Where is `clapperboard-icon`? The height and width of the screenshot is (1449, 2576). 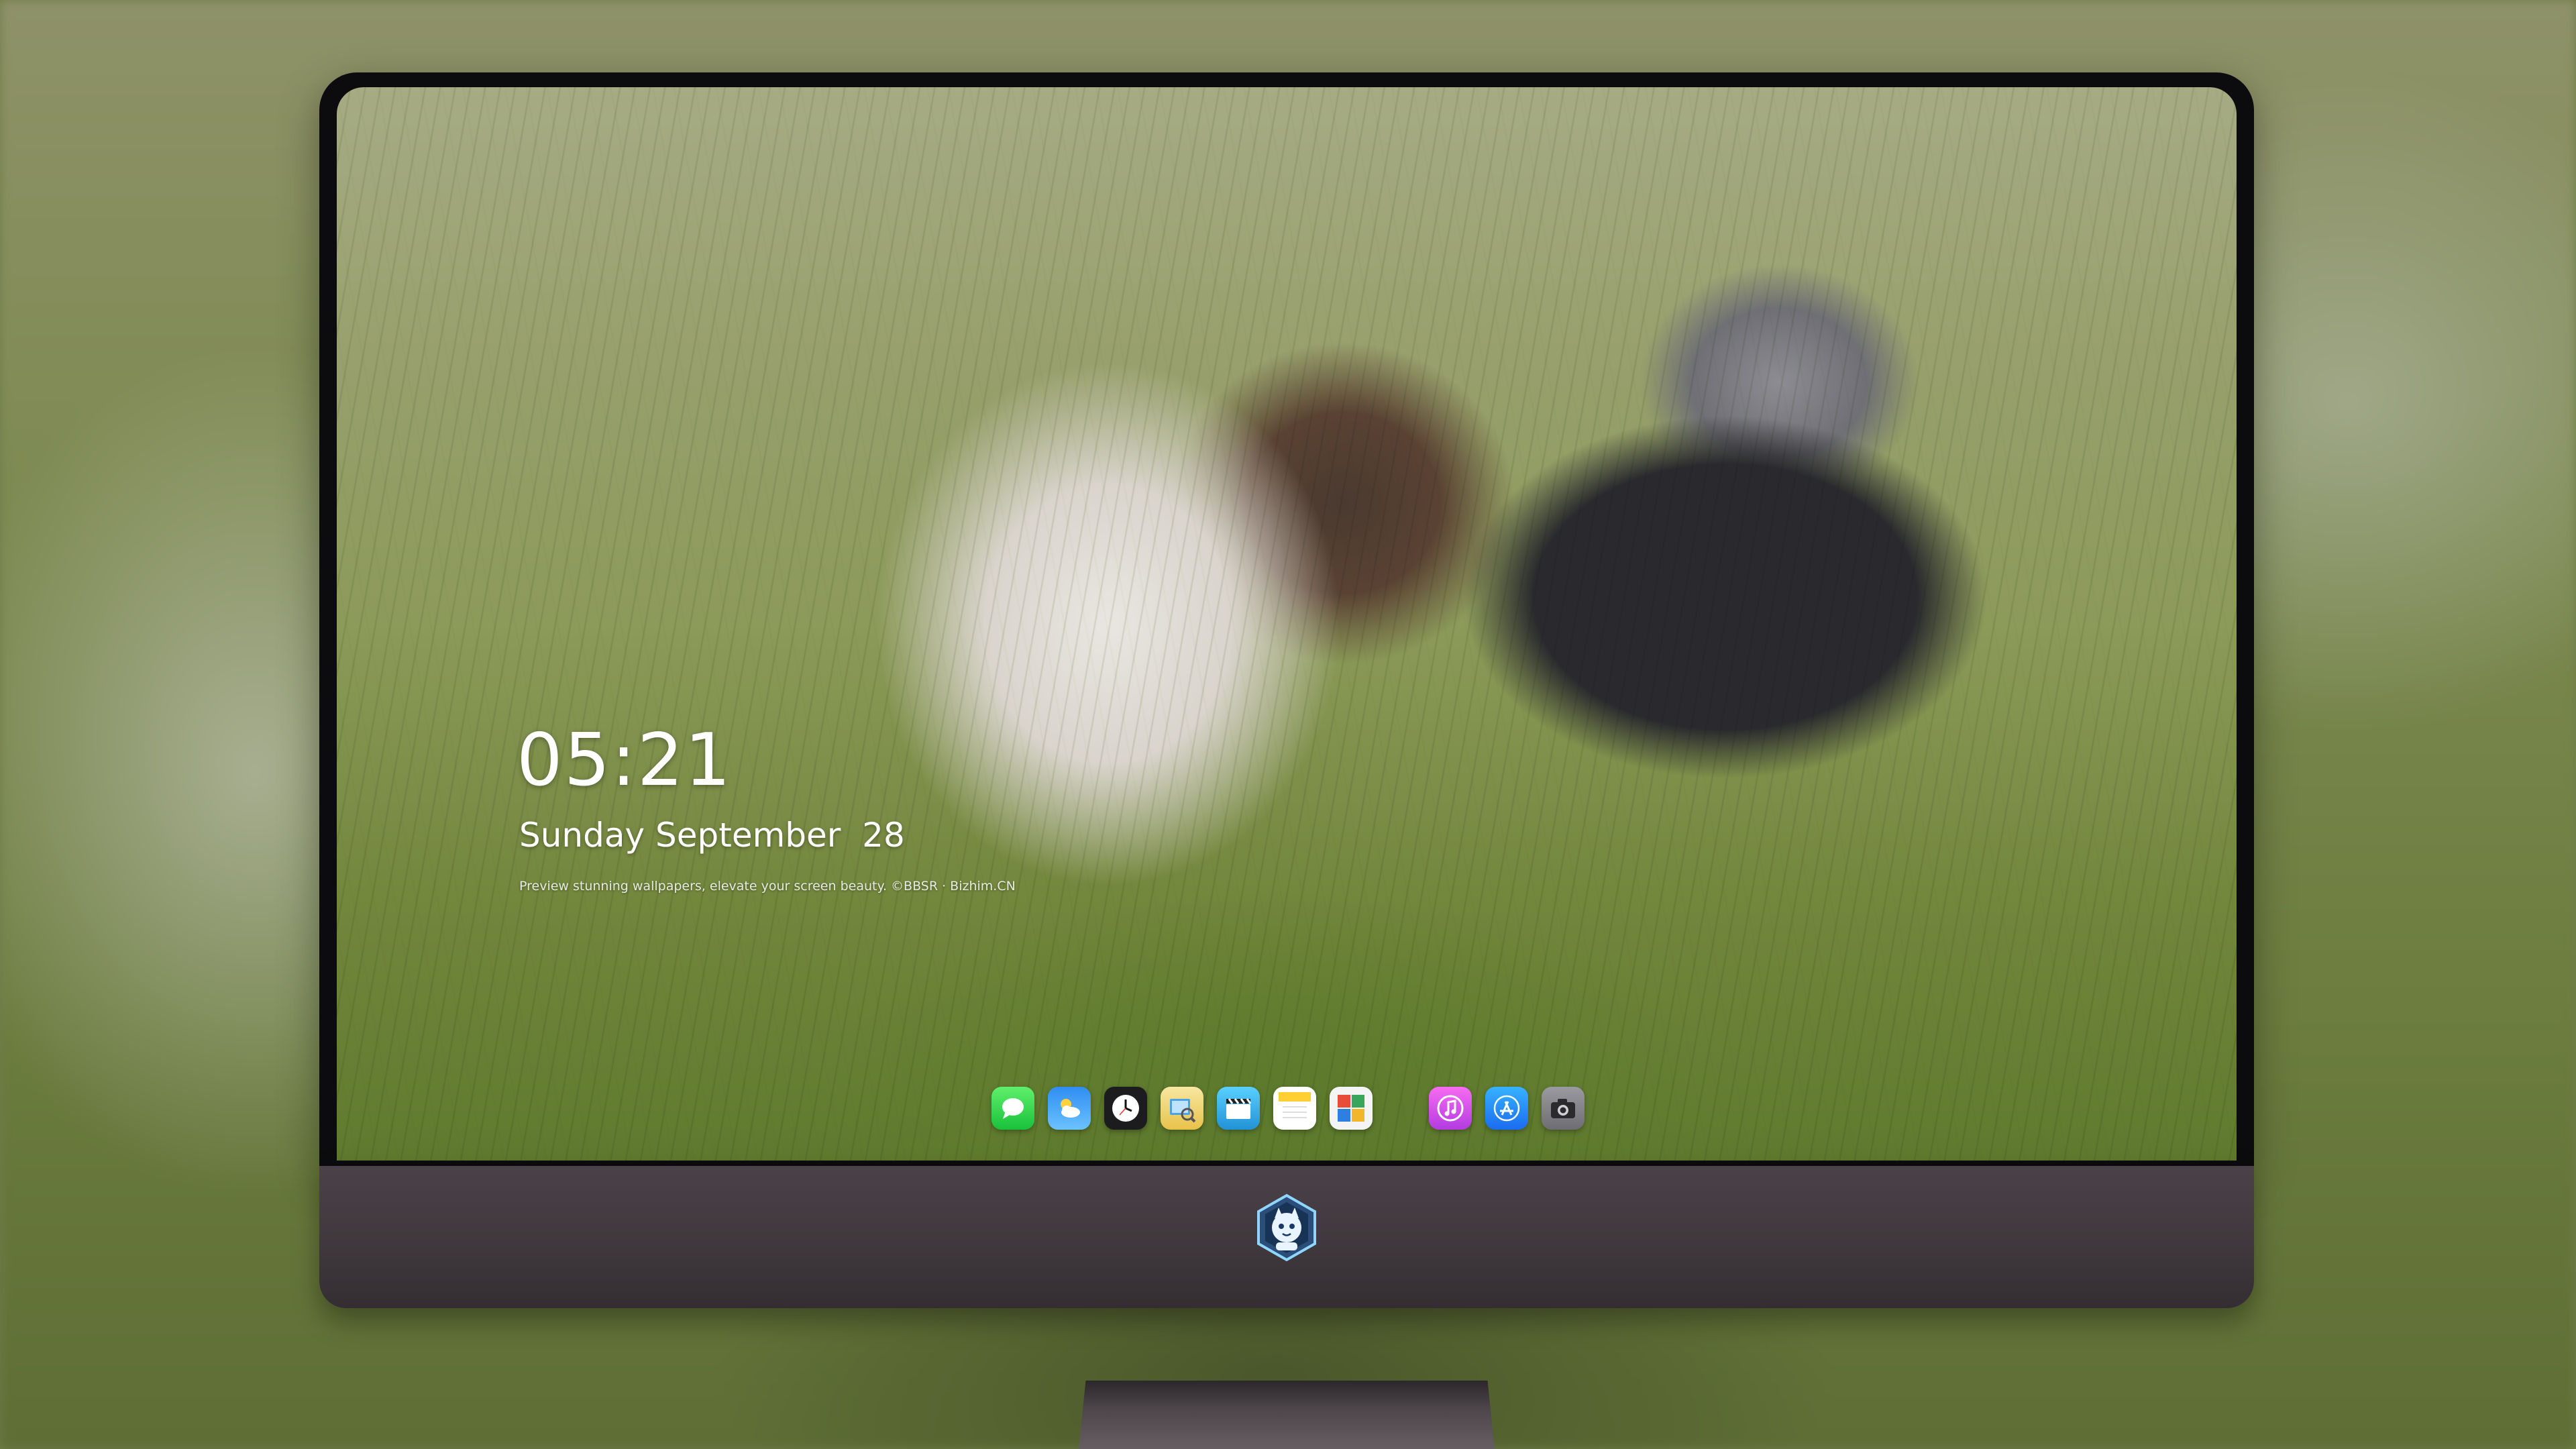 clapperboard-icon is located at coordinates (1238, 1108).